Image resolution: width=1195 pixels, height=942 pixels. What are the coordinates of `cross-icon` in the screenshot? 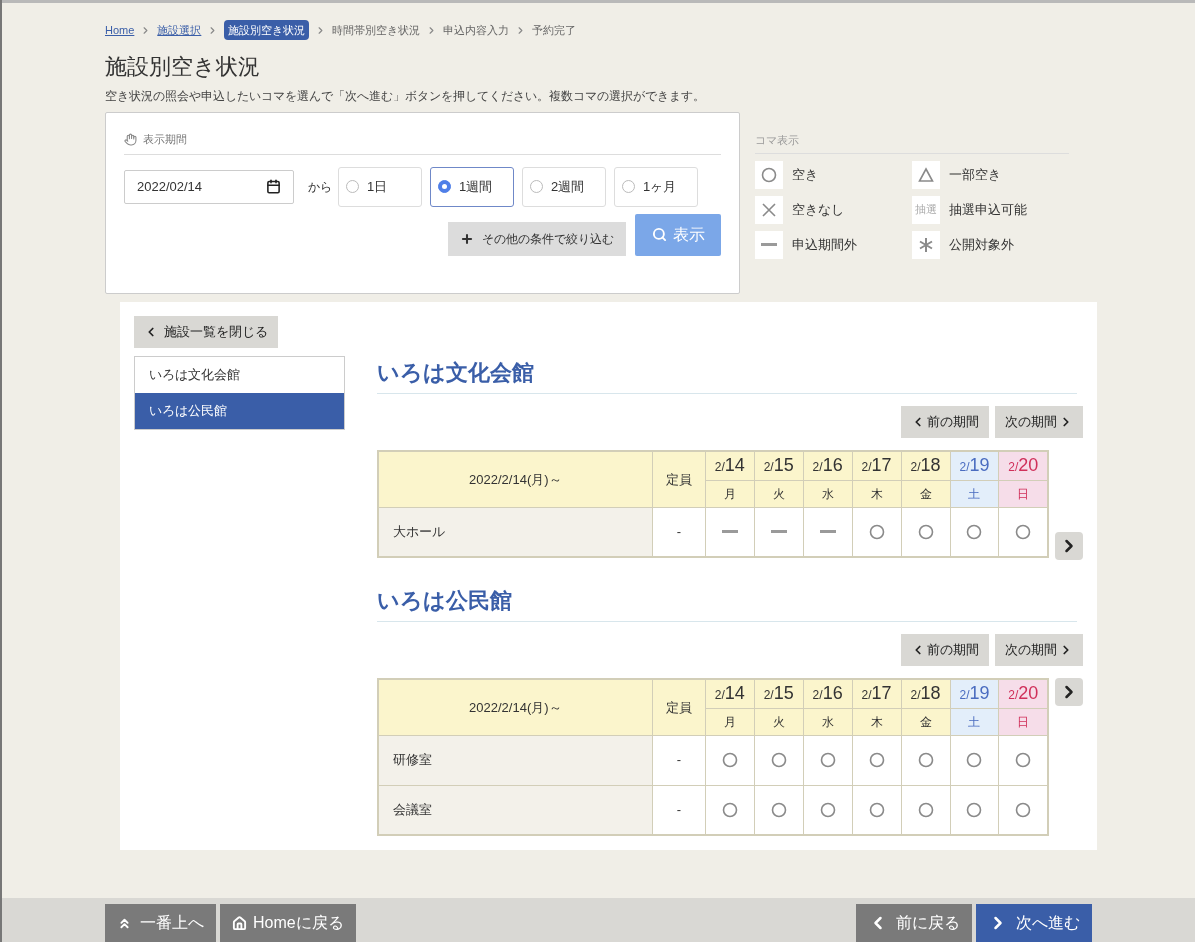 It's located at (769, 209).